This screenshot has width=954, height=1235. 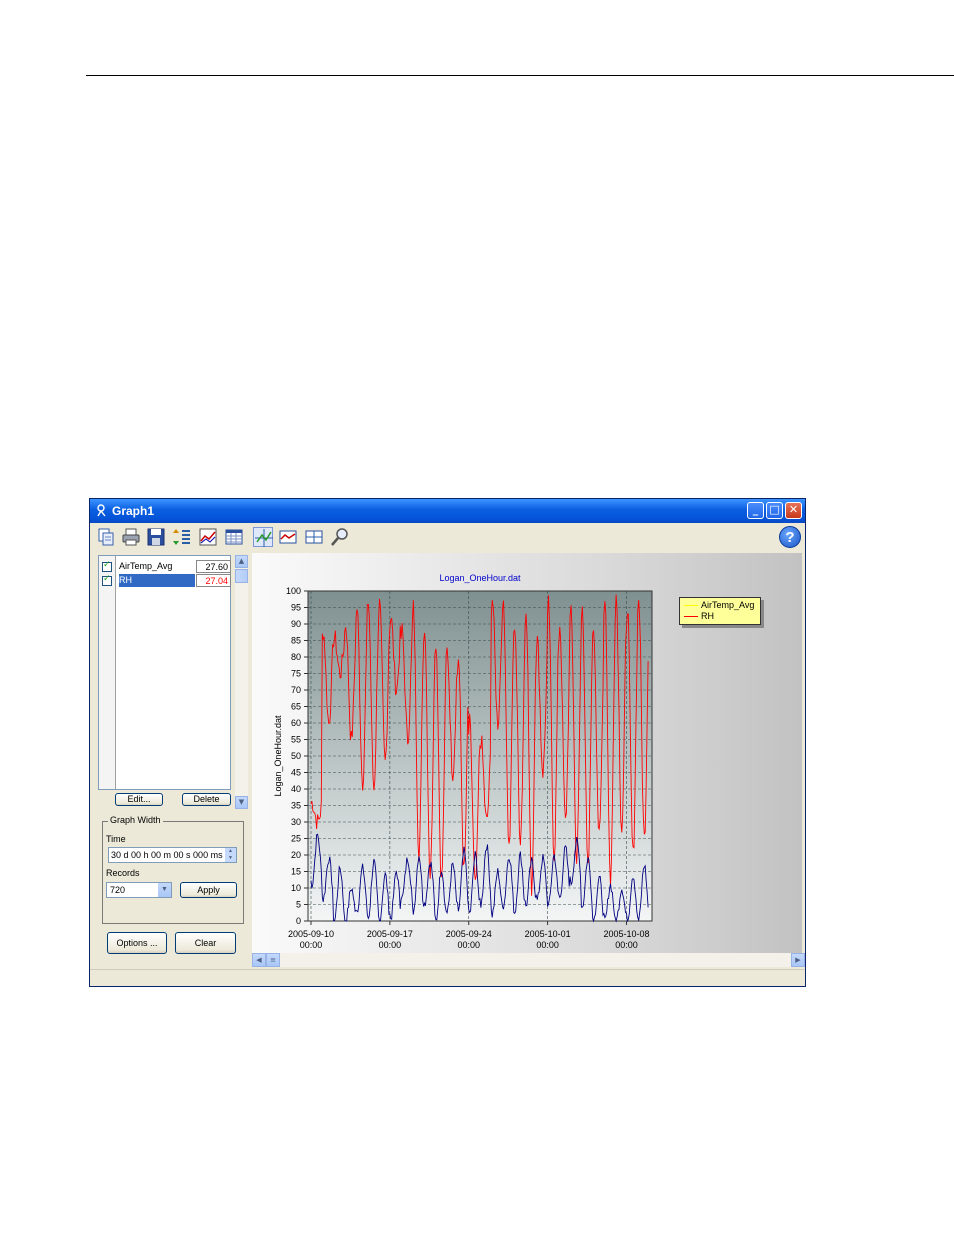 I want to click on records-select: 720 ▼, so click(x=139, y=890).